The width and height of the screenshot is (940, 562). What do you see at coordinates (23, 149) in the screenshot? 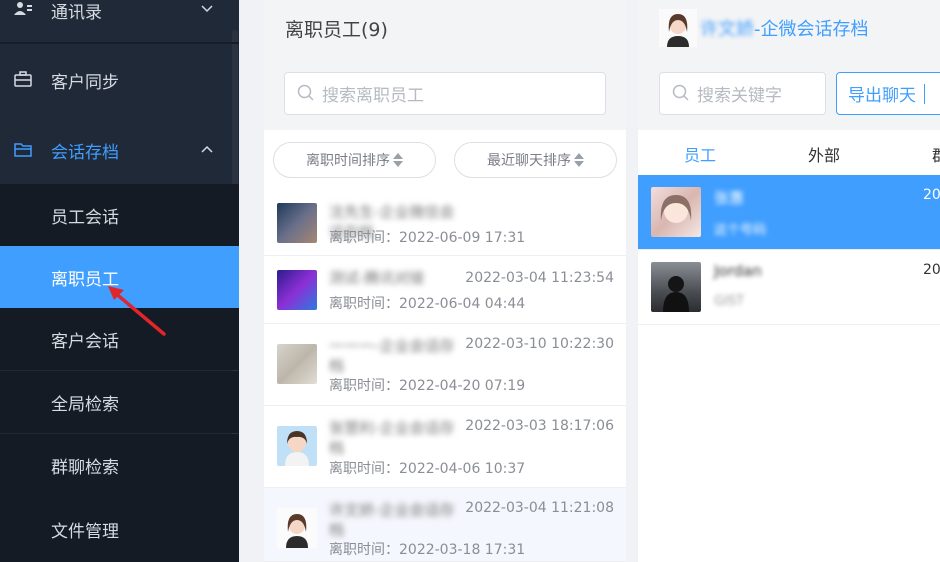
I see `folder-icon` at bounding box center [23, 149].